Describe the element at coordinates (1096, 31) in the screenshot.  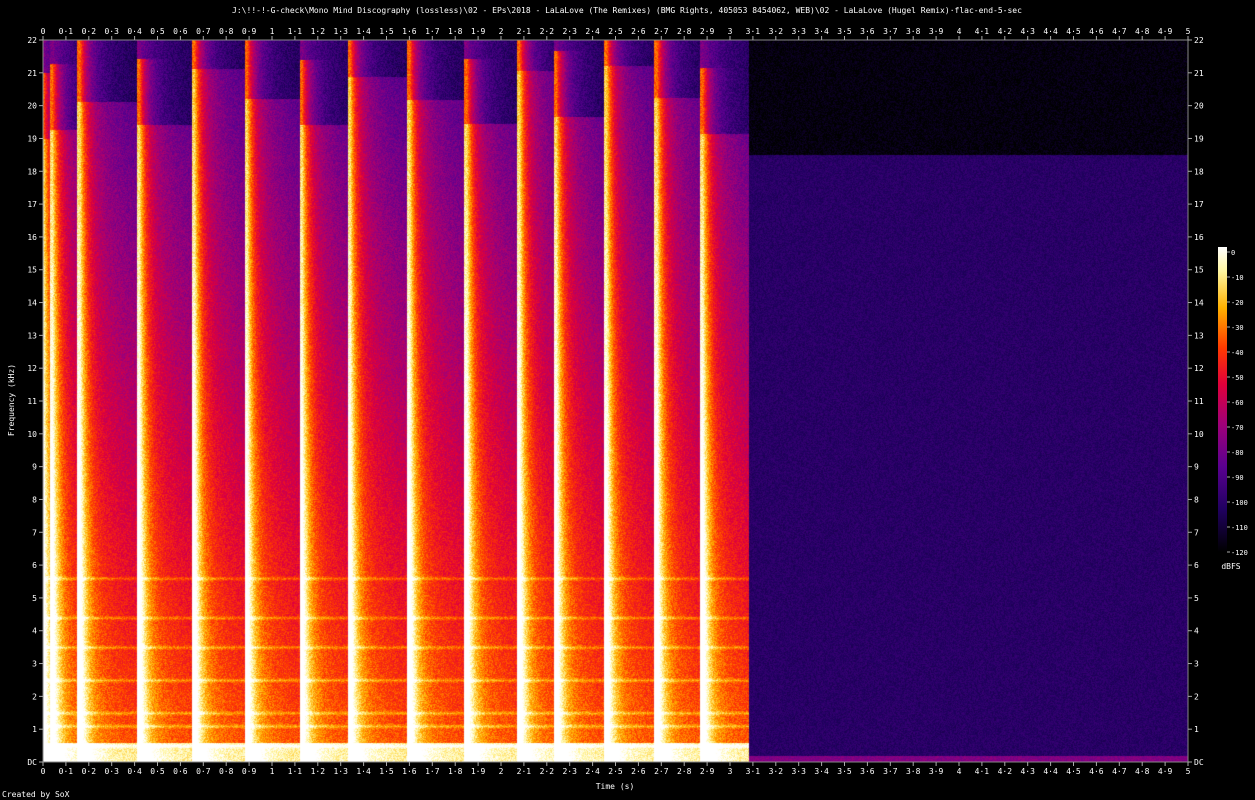
I see `x-tick-label-top: 4·6` at that location.